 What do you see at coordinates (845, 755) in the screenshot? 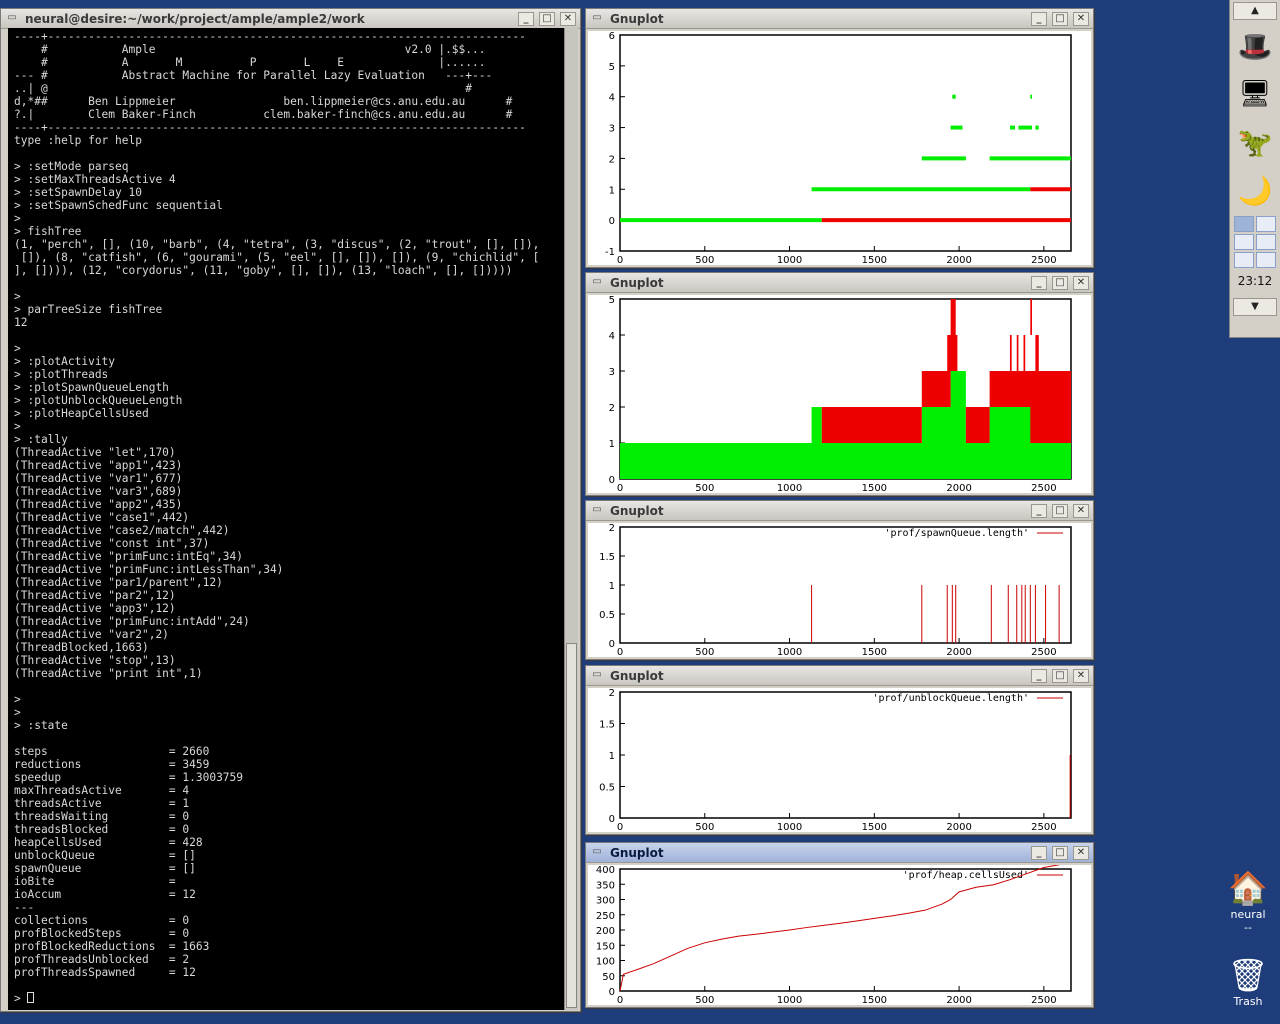
I see `plot-border` at bounding box center [845, 755].